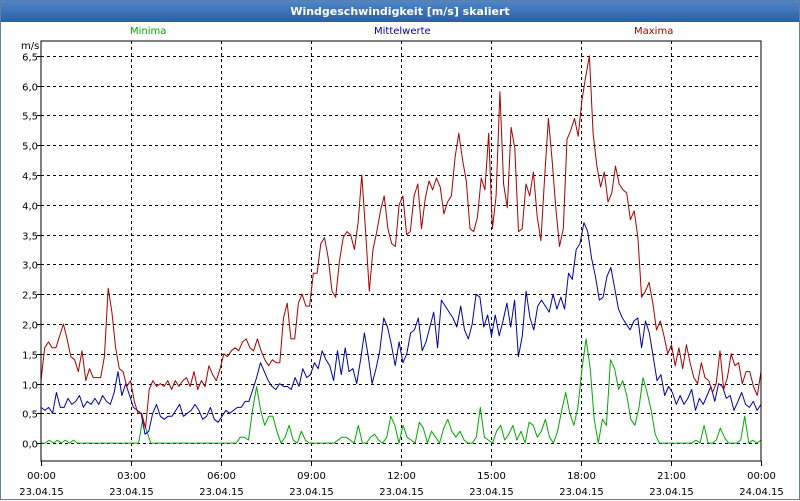 This screenshot has height=501, width=800. I want to click on x-tick-label-date: 24.04.15, so click(761, 492).